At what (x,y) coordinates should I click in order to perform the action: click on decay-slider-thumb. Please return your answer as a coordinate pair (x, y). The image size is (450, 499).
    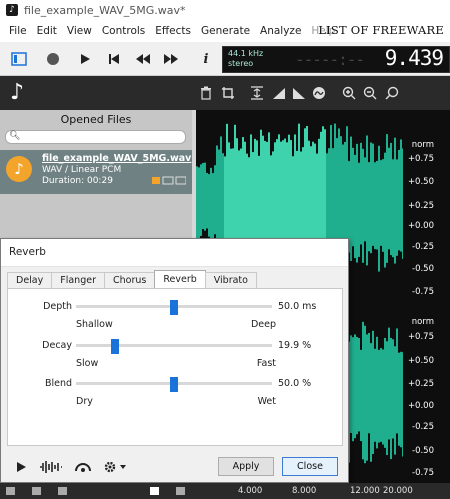
    Looking at the image, I should click on (115, 346).